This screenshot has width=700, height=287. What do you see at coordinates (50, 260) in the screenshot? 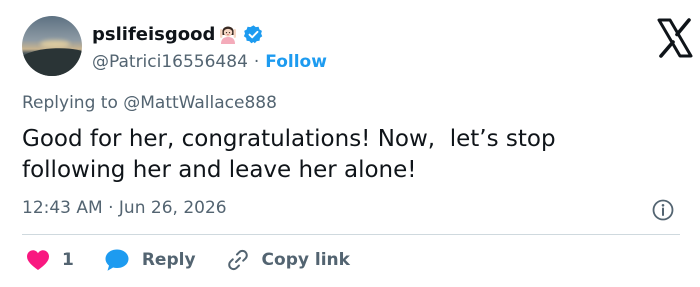
I see `like-button: 1` at bounding box center [50, 260].